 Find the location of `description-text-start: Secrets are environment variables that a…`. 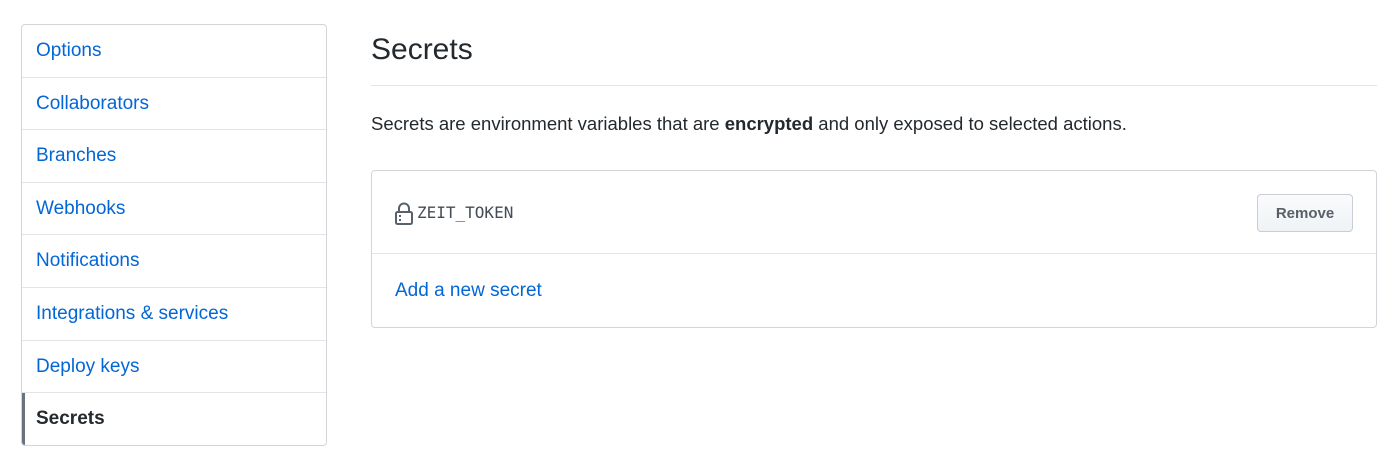

description-text-start: Secrets are environment variables that a… is located at coordinates (548, 123).